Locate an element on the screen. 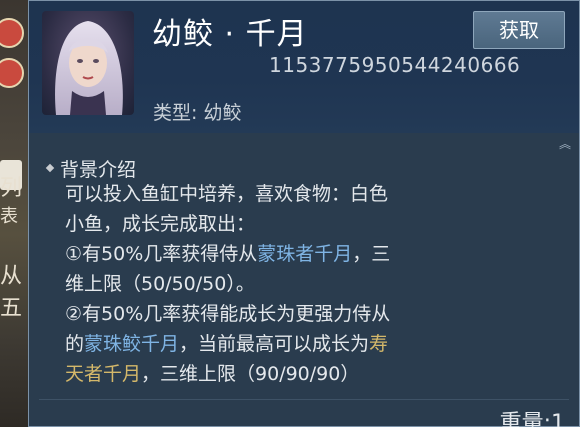 The width and height of the screenshot is (580, 427). chevron-up-icon: ︽ is located at coordinates (565, 144).